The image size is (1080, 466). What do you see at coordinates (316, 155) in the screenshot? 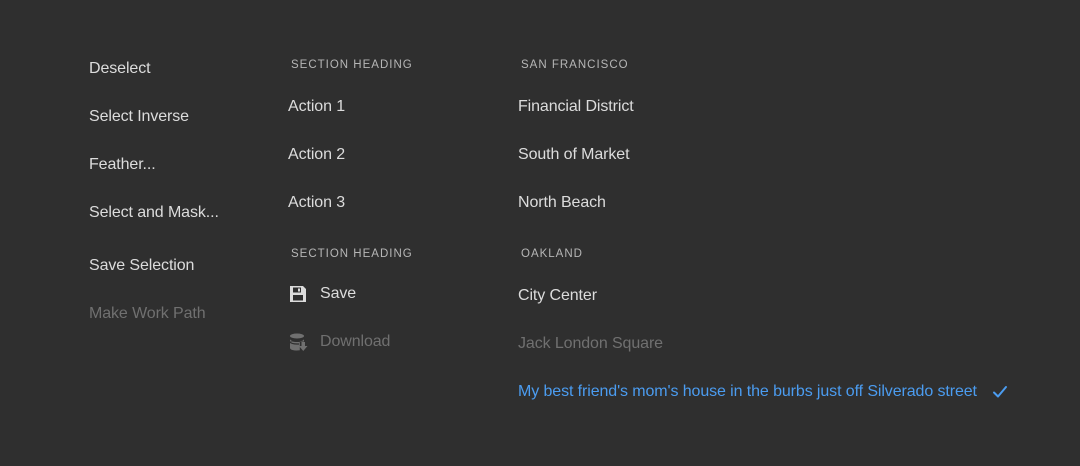
I see `menu-item-action-2: Action 2` at bounding box center [316, 155].